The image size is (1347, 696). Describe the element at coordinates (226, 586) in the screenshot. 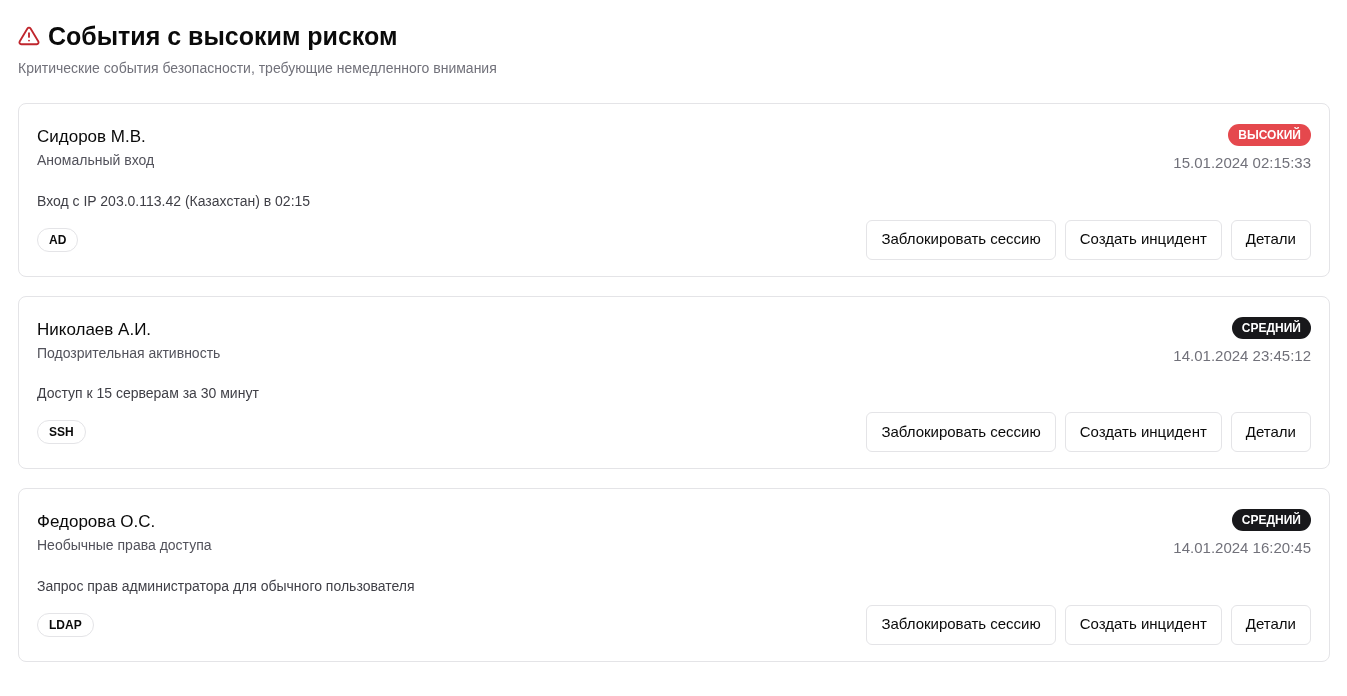

I see `event-description: Запрос прав администратора для обычного пользователя` at that location.